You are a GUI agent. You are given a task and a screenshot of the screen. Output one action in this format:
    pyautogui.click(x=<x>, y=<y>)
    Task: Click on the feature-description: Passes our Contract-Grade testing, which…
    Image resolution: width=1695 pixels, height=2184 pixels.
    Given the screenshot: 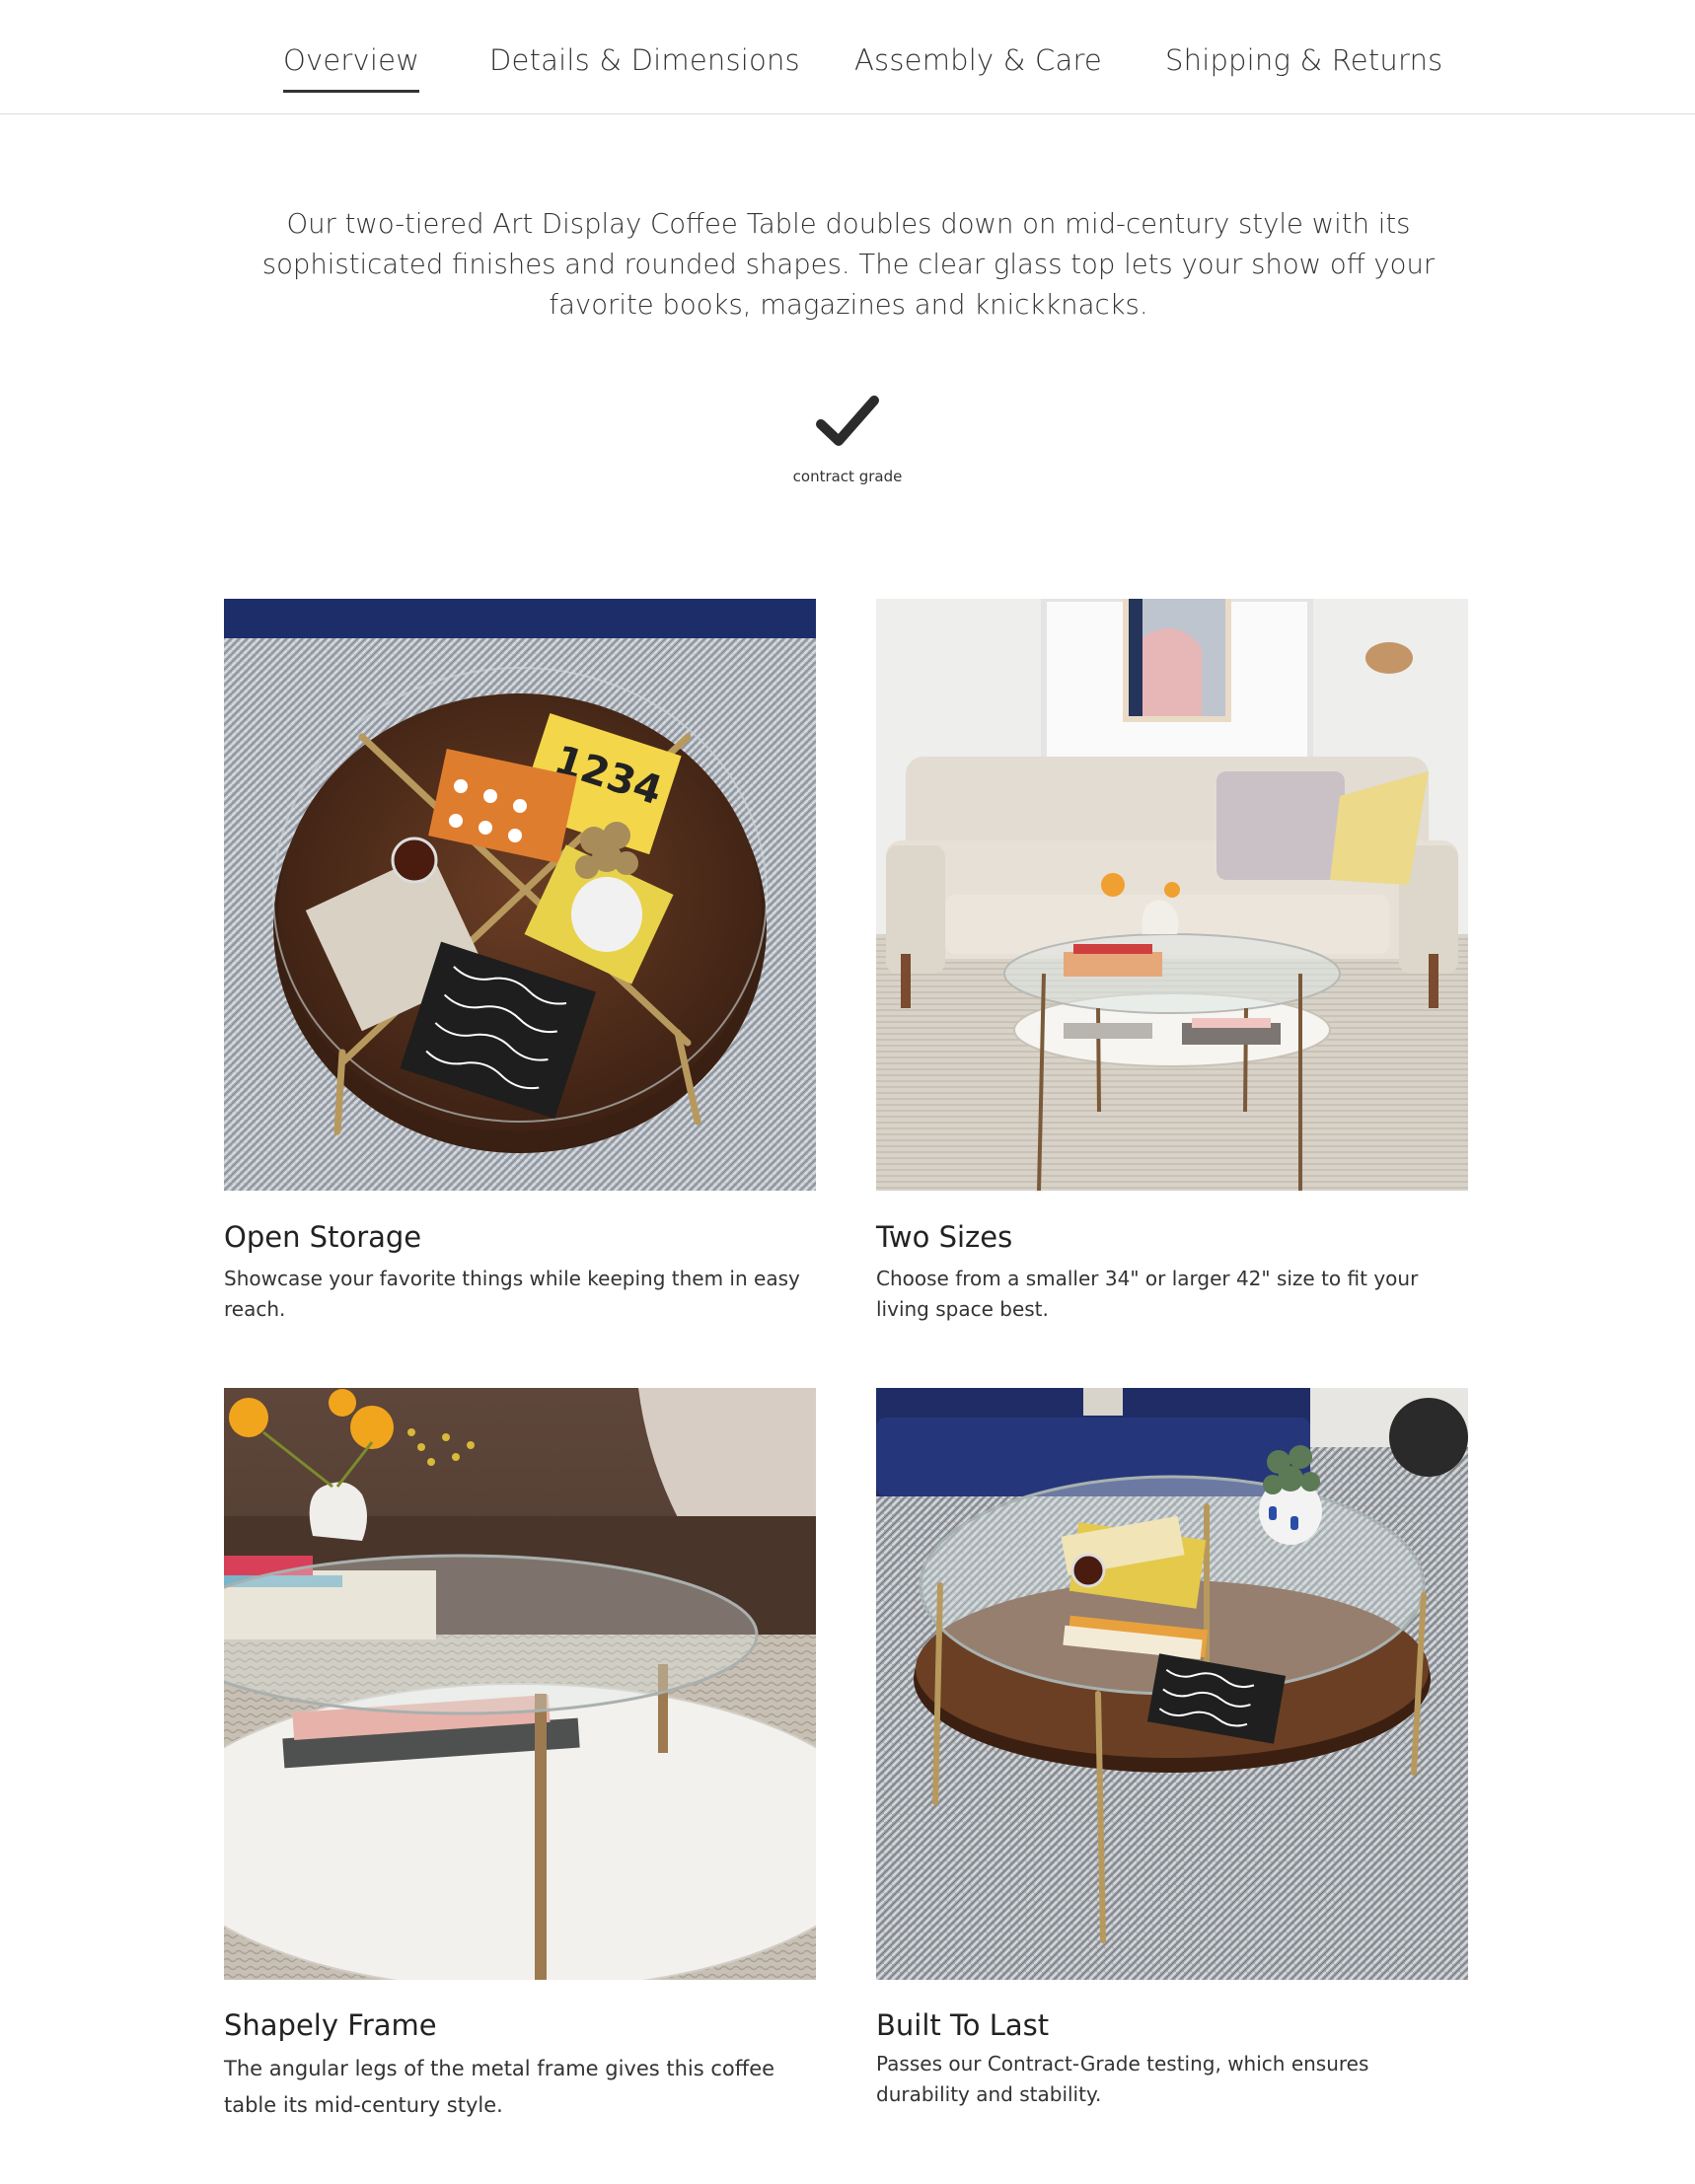 What is the action you would take?
    pyautogui.click(x=1122, y=2079)
    